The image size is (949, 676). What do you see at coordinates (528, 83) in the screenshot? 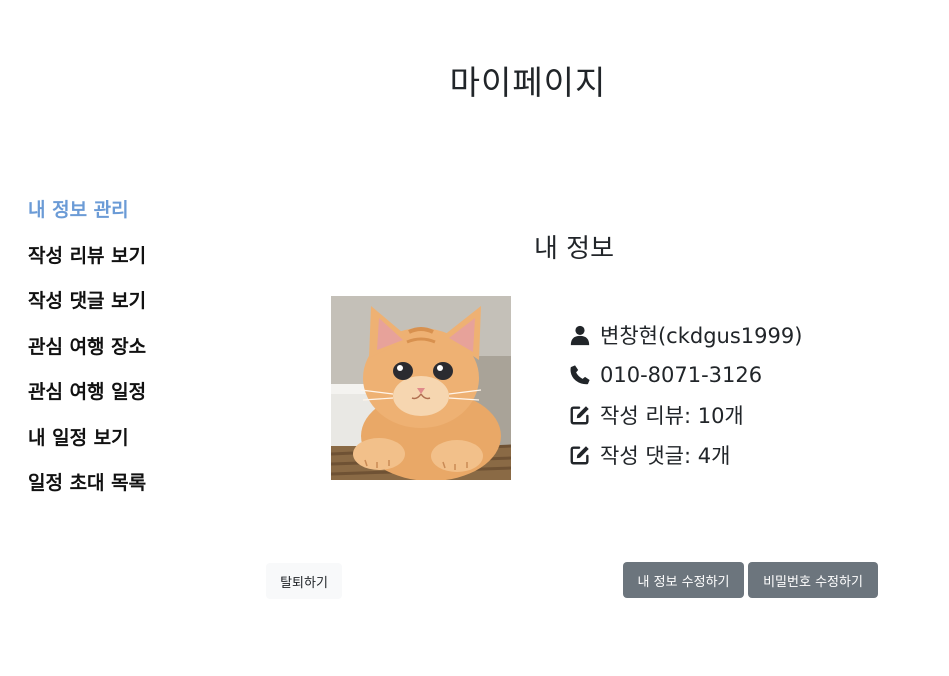
I see `page-title: 마이페이지` at bounding box center [528, 83].